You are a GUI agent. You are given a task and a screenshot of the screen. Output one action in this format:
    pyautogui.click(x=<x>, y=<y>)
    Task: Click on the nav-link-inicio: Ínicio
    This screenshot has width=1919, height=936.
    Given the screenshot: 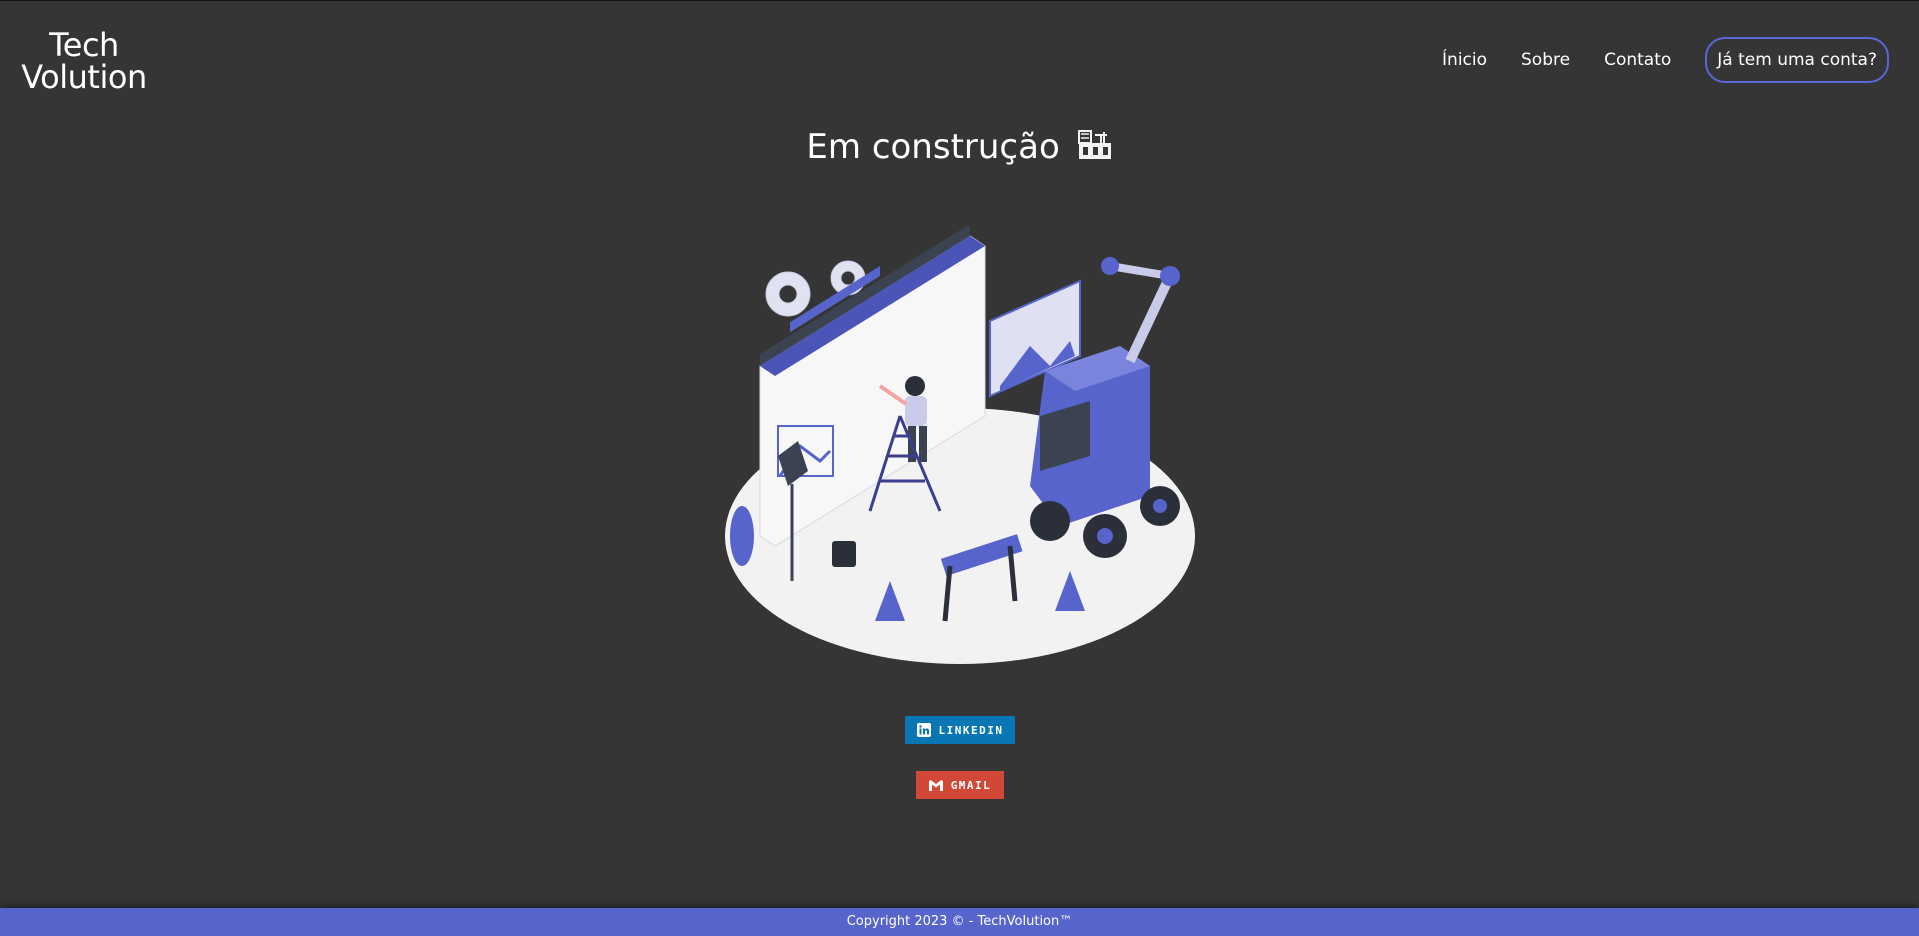 What is the action you would take?
    pyautogui.click(x=1464, y=60)
    